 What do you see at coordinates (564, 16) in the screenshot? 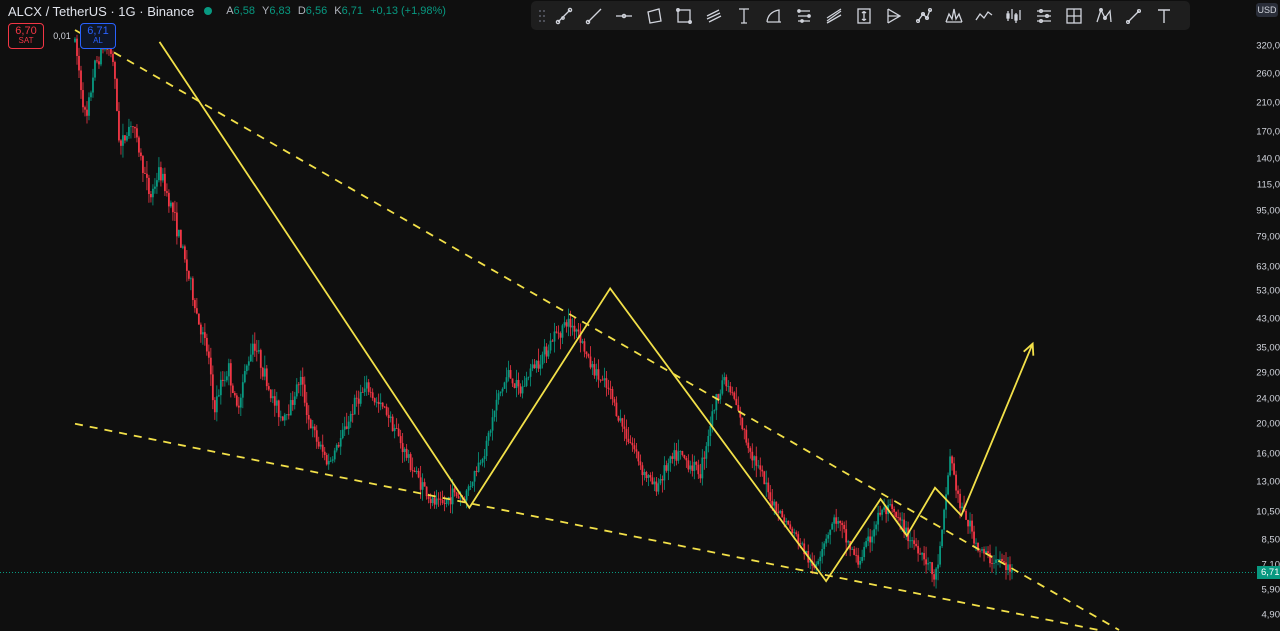
I see `trend-line-icon` at bounding box center [564, 16].